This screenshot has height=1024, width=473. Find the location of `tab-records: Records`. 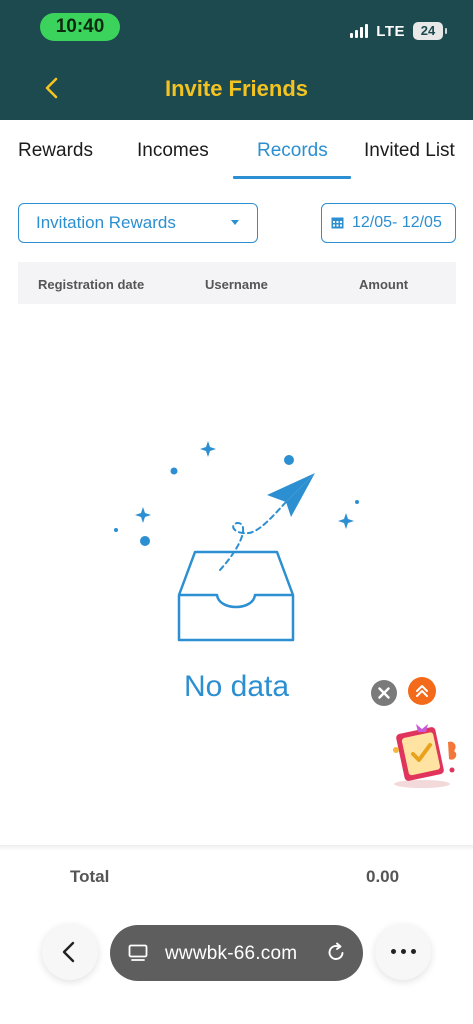

tab-records: Records is located at coordinates (292, 151).